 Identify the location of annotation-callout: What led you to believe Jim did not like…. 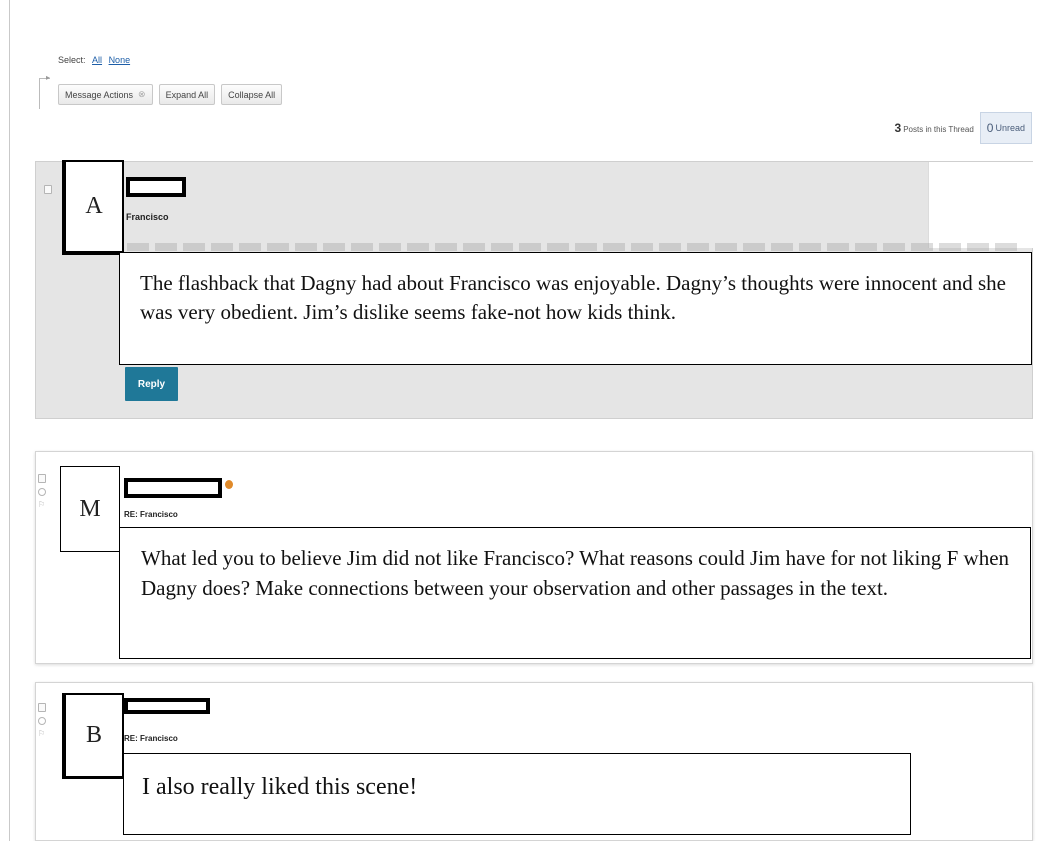
(575, 593).